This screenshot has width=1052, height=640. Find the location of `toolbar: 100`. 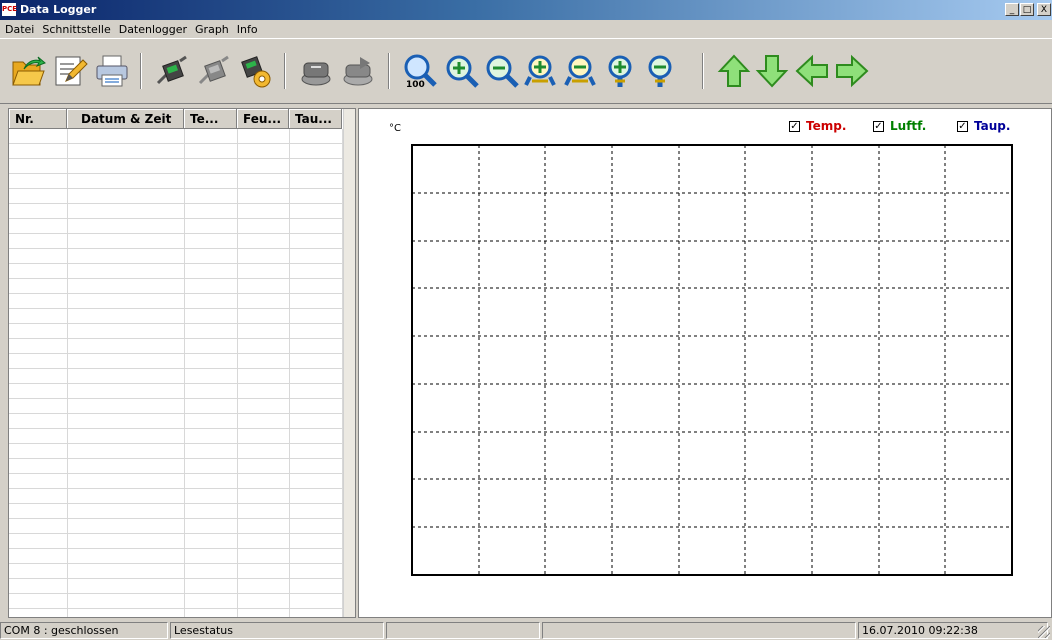

toolbar: 100 is located at coordinates (526, 71).